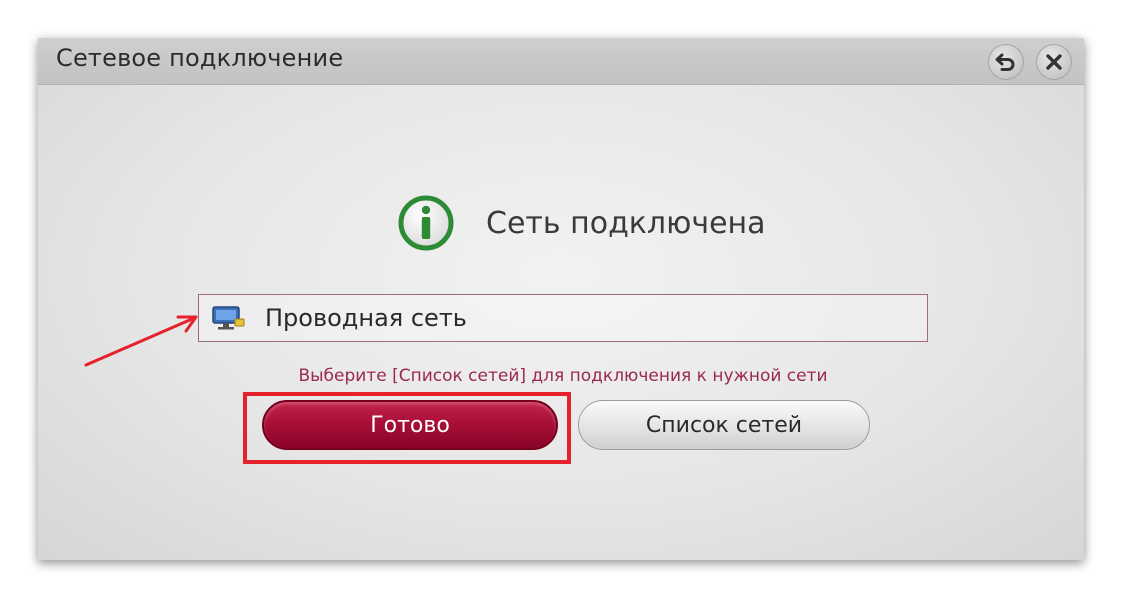 The width and height of the screenshot is (1124, 600). I want to click on connection-field: Проводная сеть, so click(563, 318).